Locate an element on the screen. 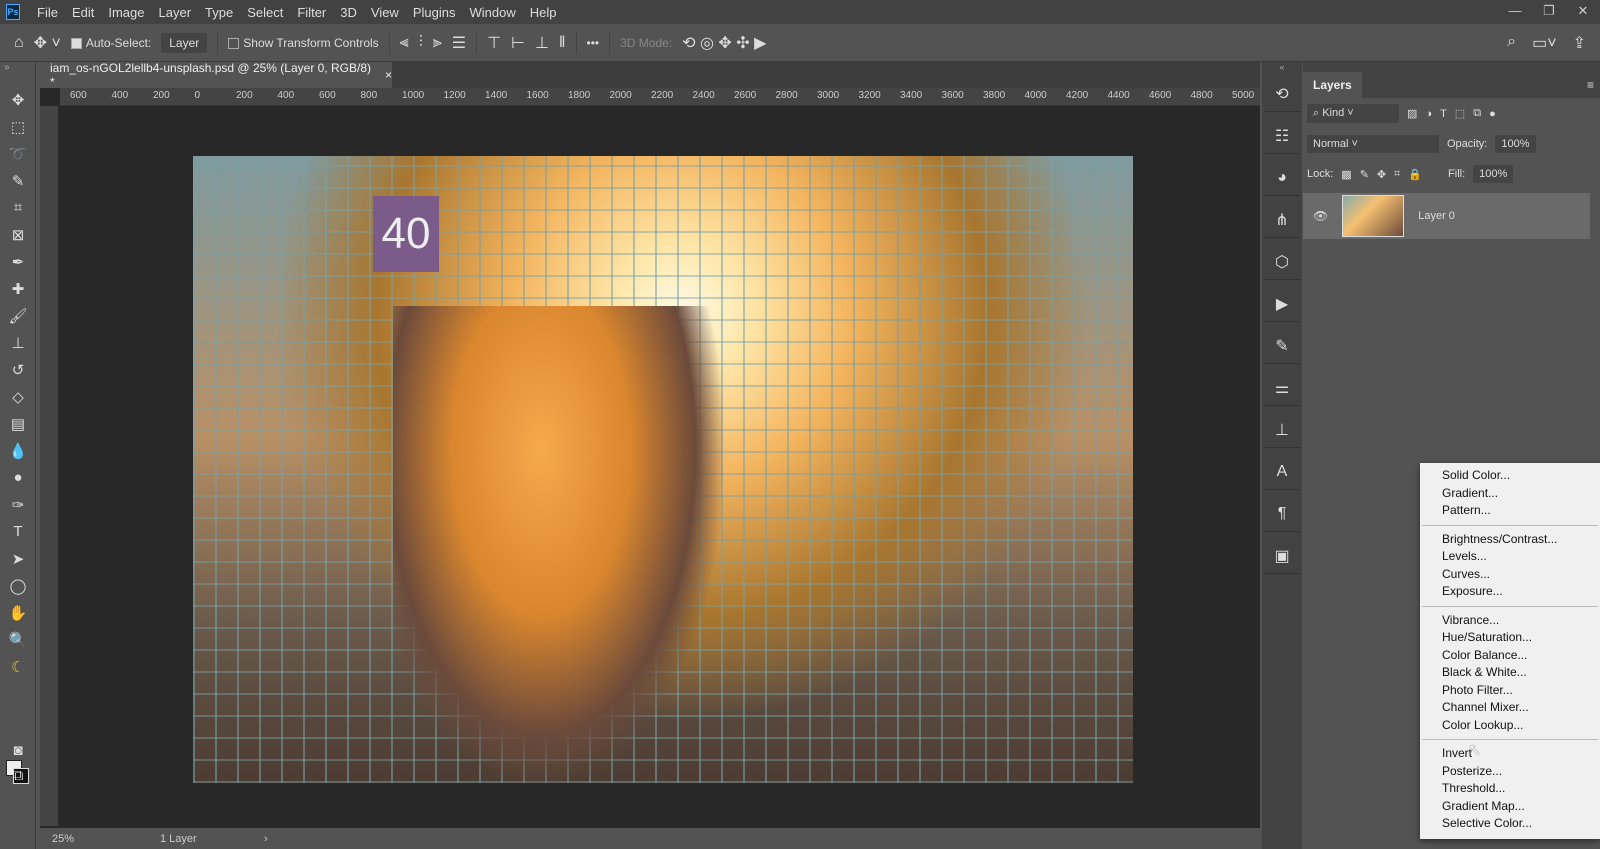  history-brush-tool-icon: ↺ is located at coordinates (18, 369).